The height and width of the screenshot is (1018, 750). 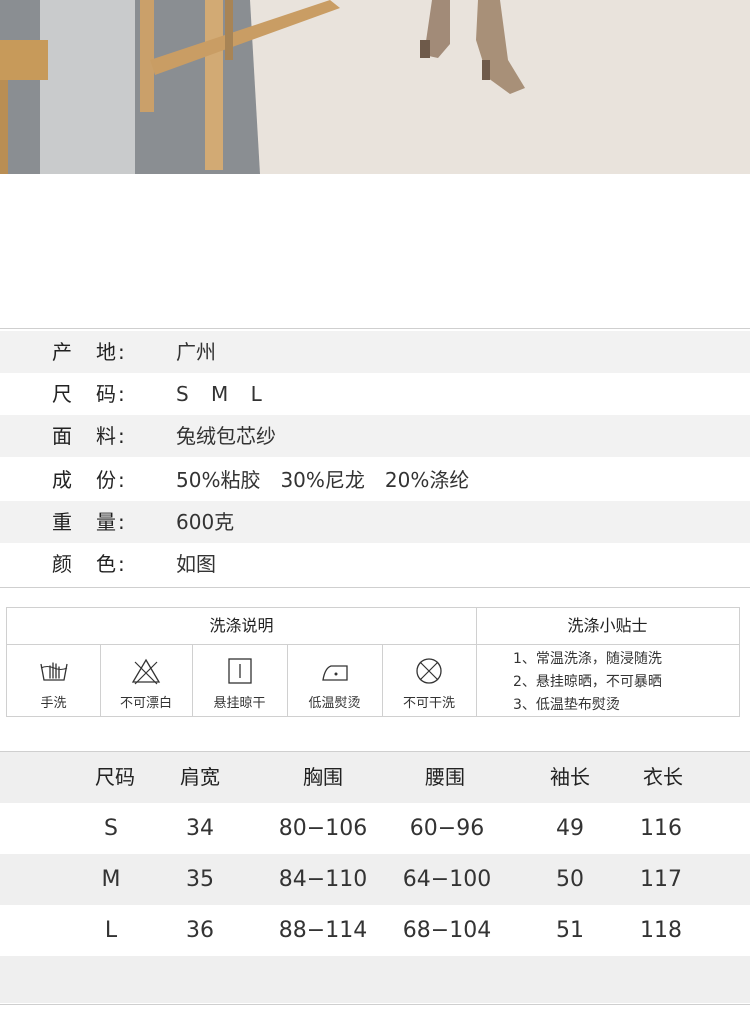 I want to click on line-dry-icon, so click(x=239, y=671).